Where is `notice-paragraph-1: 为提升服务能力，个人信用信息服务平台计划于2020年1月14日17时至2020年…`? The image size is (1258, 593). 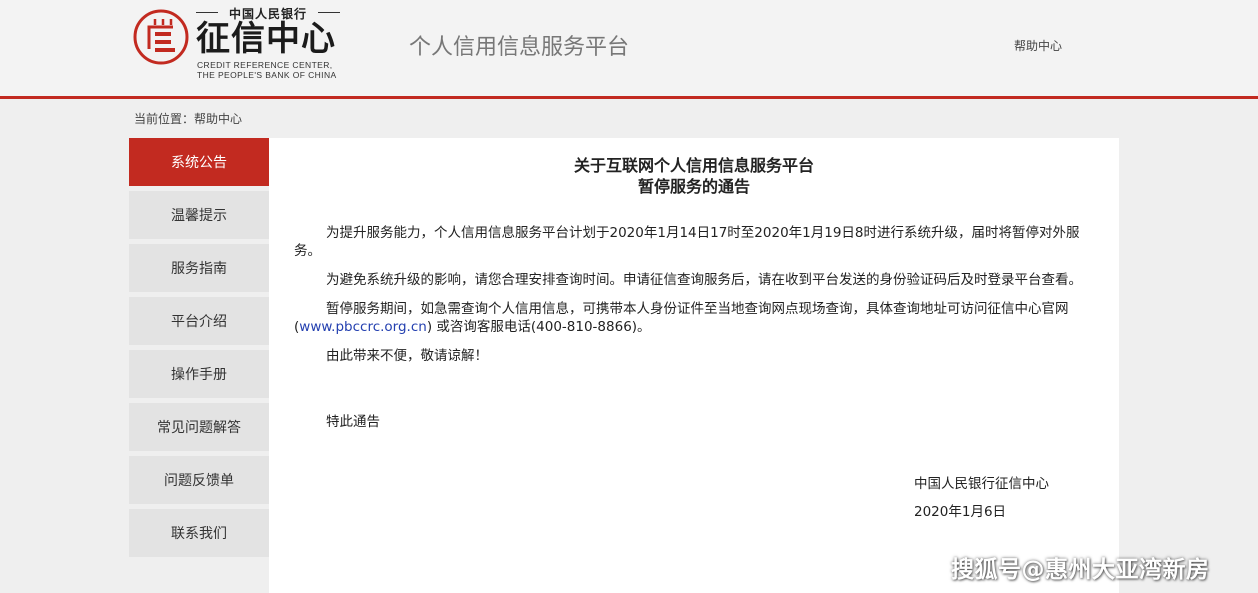
notice-paragraph-1: 为提升服务能力，个人信用信息服务平台计划于2020年1月14日17时至2020年… is located at coordinates (687, 242).